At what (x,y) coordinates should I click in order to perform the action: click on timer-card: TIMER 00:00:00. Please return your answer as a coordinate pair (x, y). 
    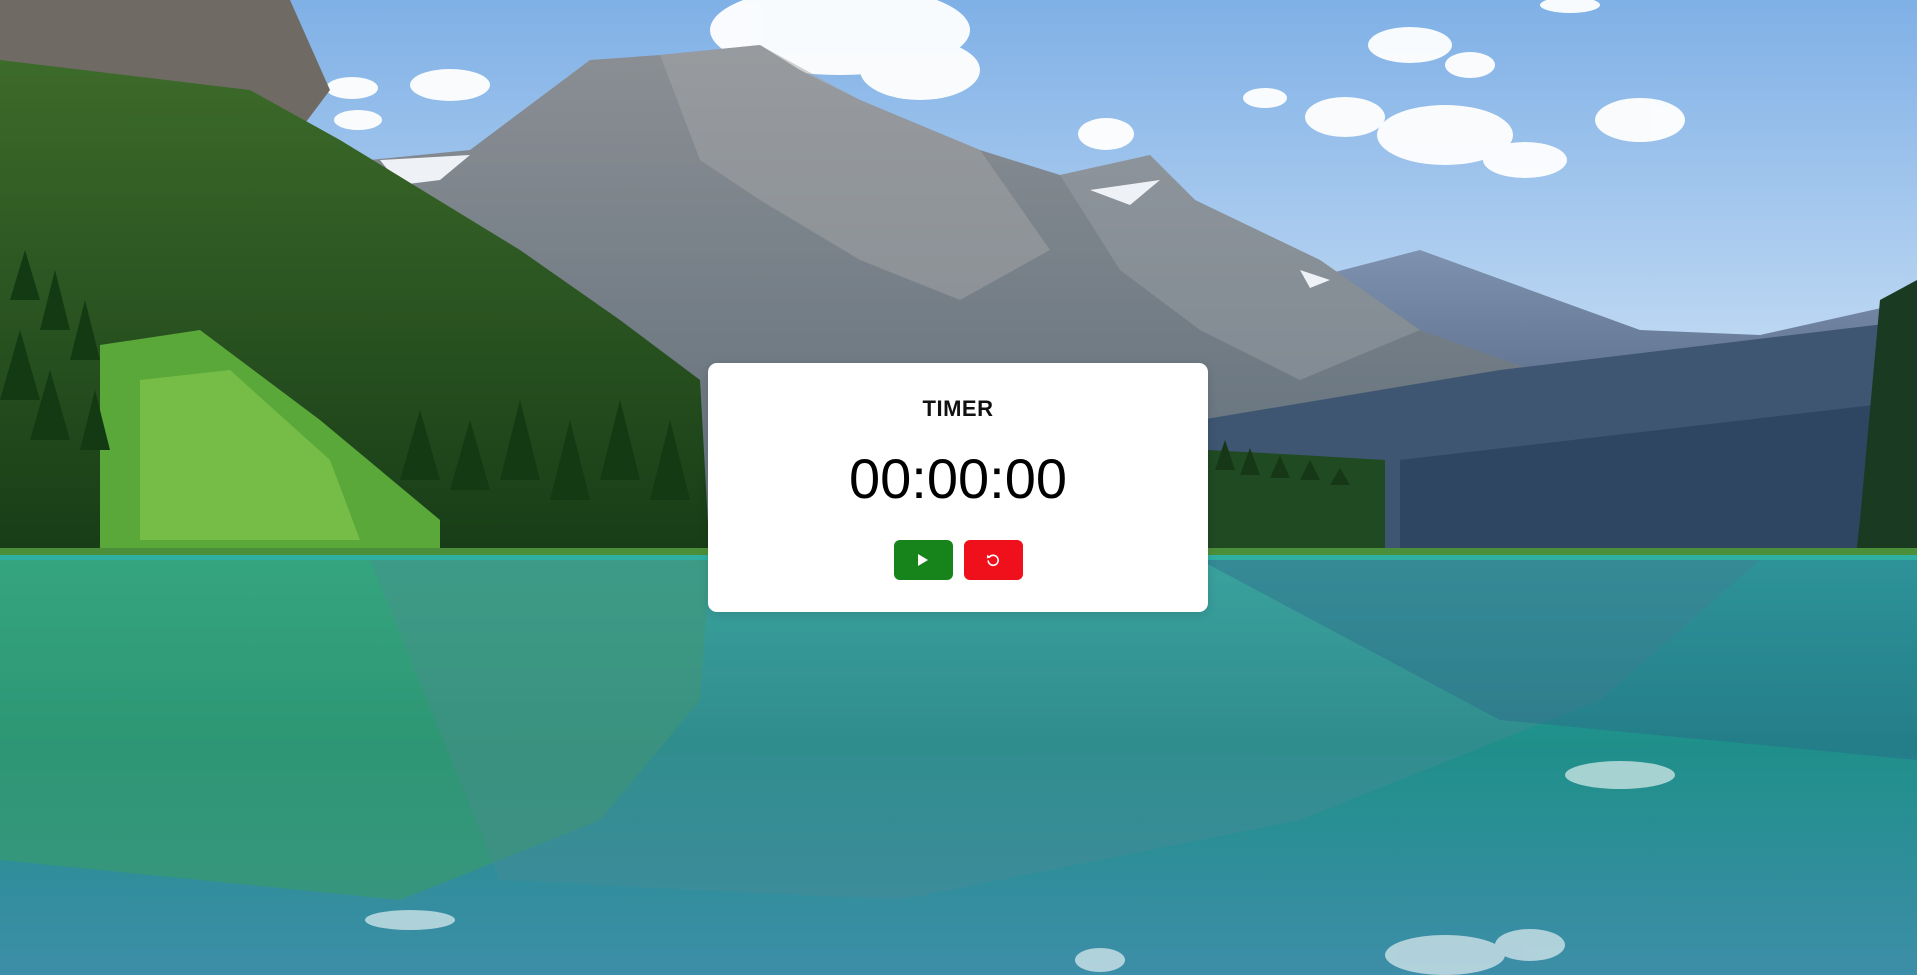
    Looking at the image, I should click on (958, 487).